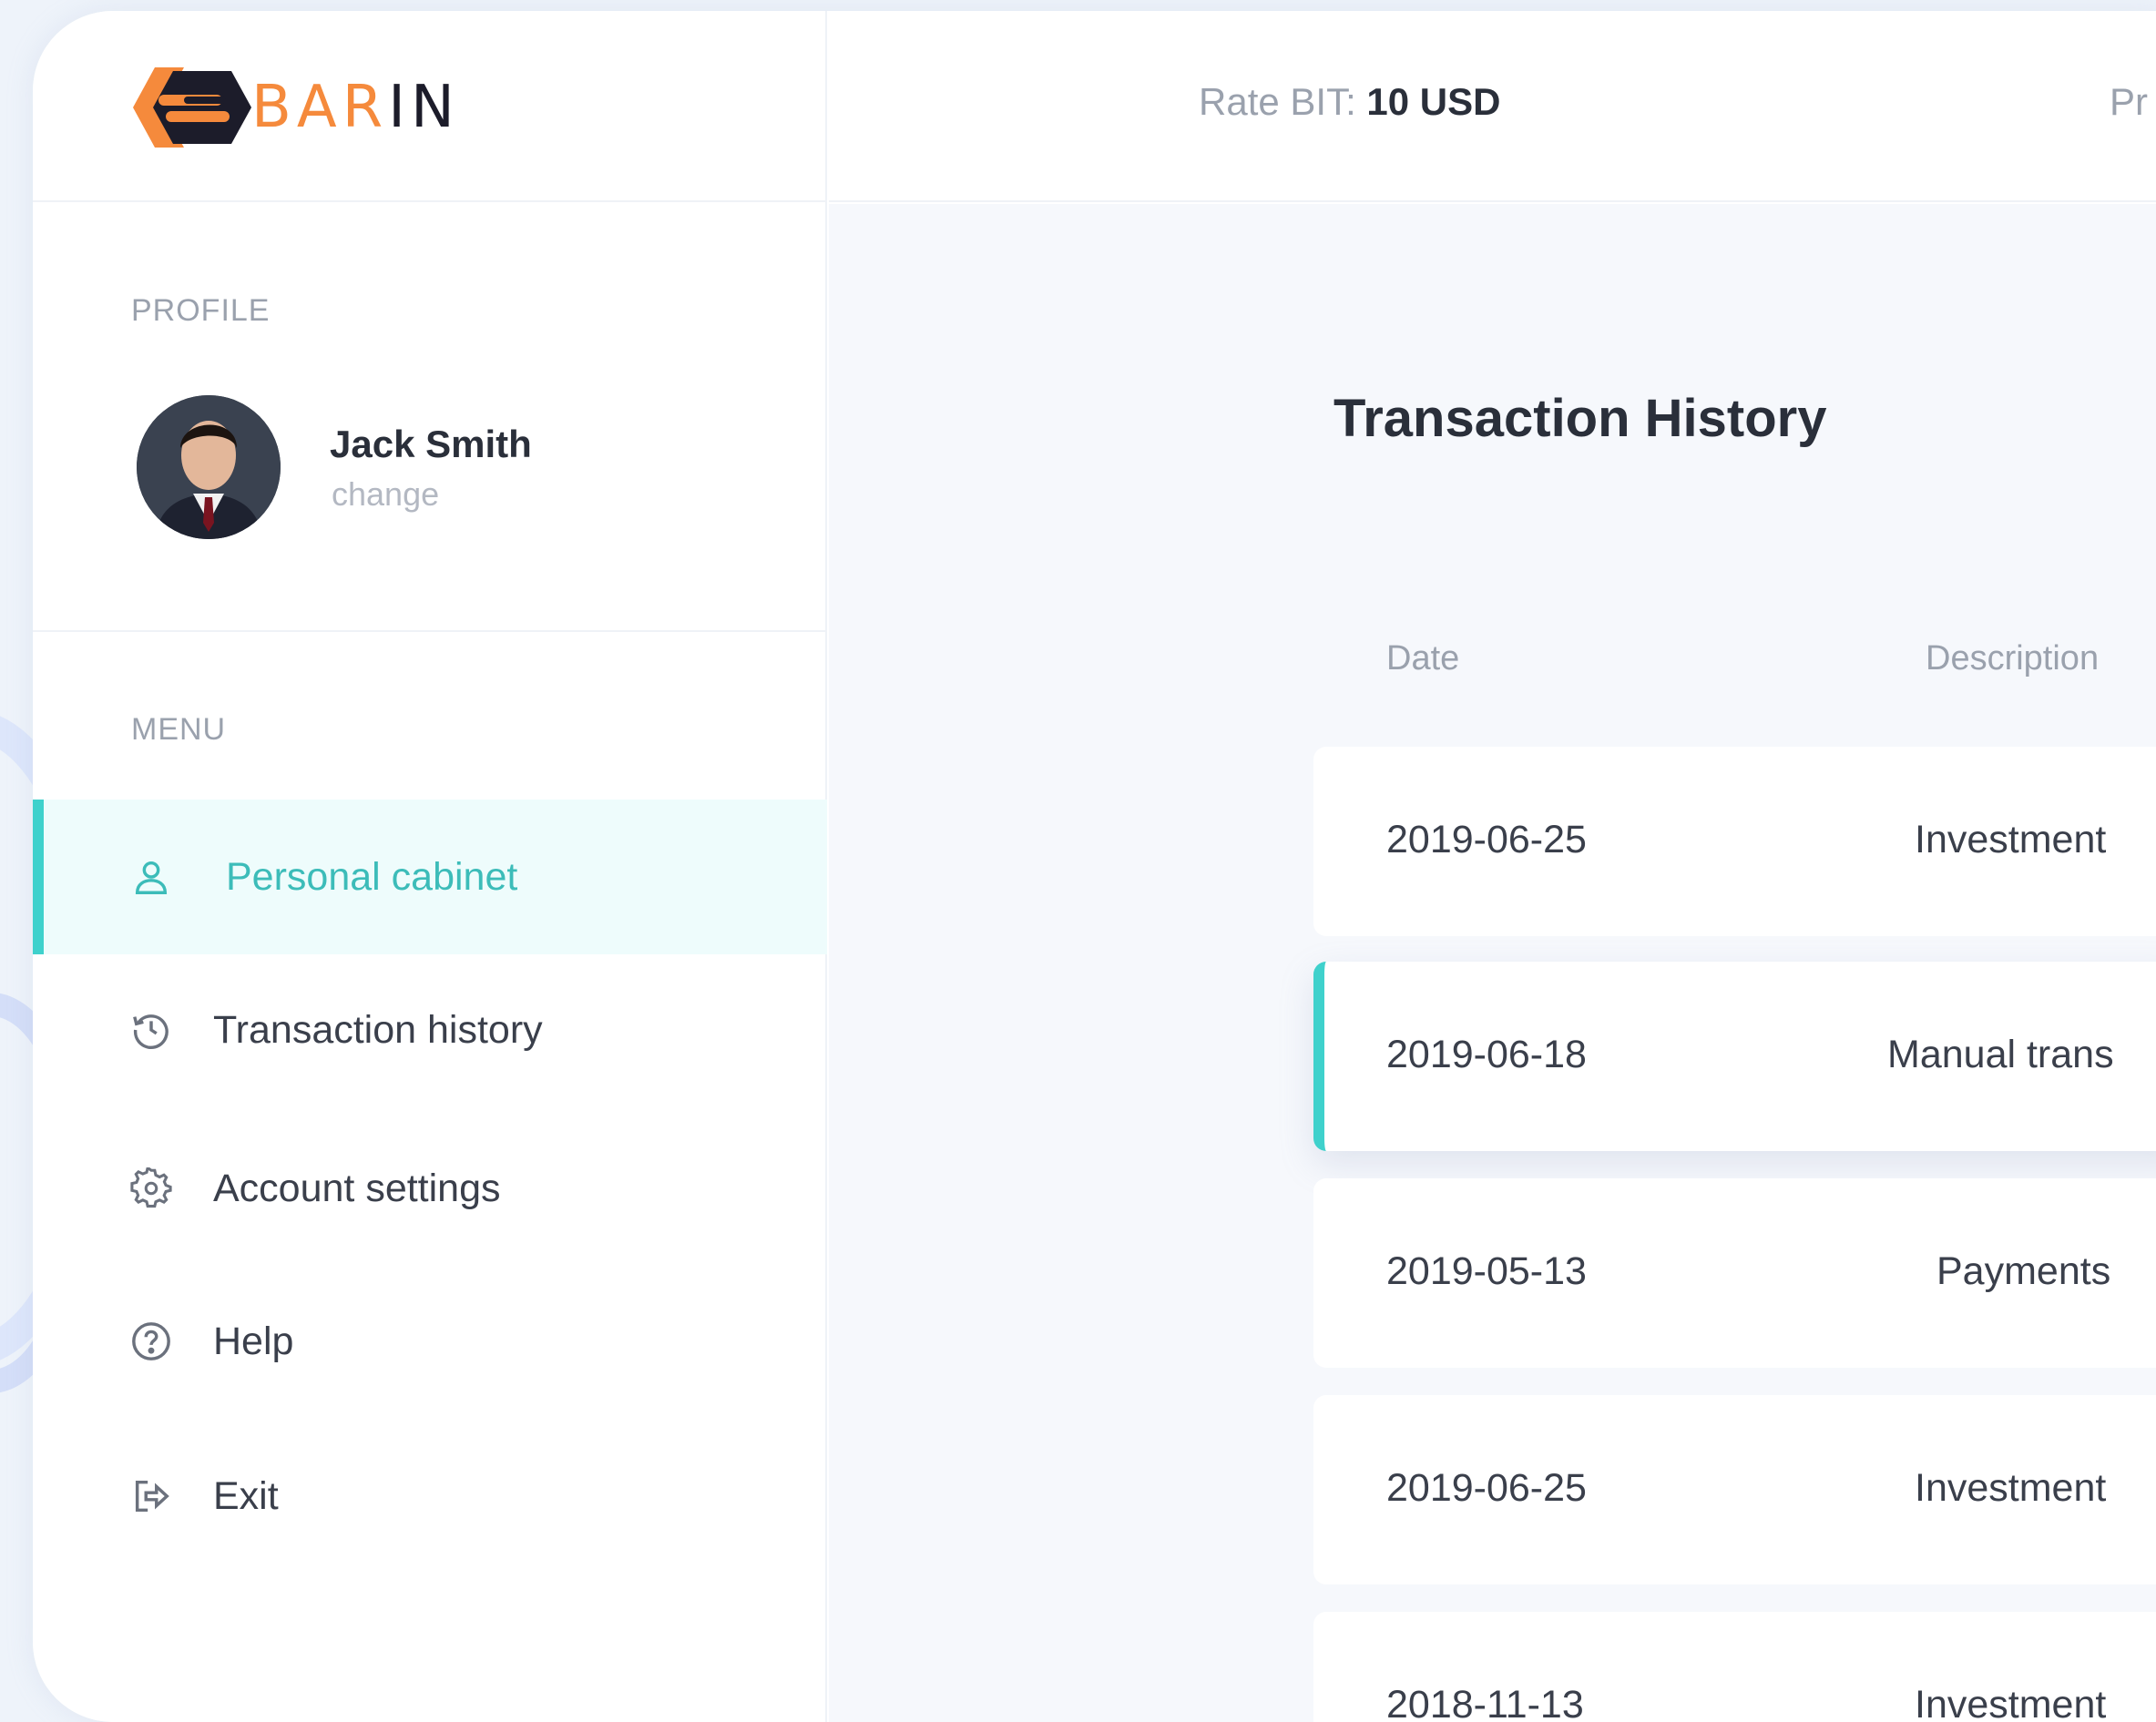  What do you see at coordinates (1580, 418) in the screenshot?
I see `page-title: Transaction History` at bounding box center [1580, 418].